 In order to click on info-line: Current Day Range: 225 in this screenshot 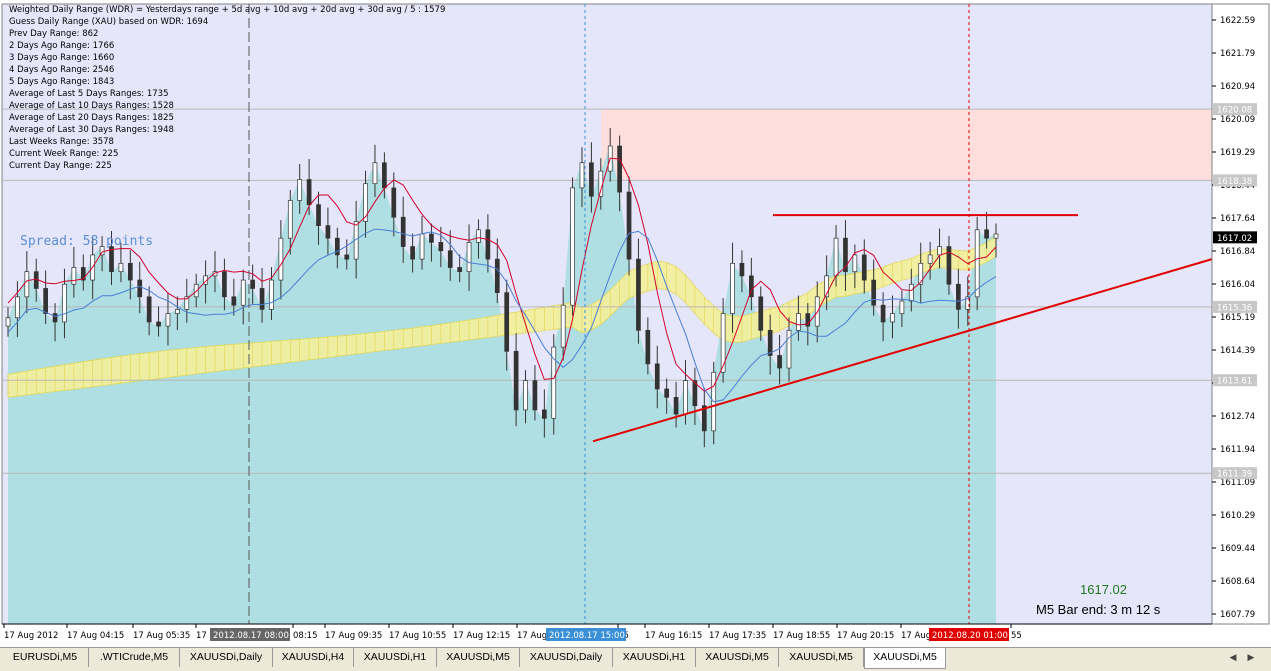, I will do `click(60, 166)`.